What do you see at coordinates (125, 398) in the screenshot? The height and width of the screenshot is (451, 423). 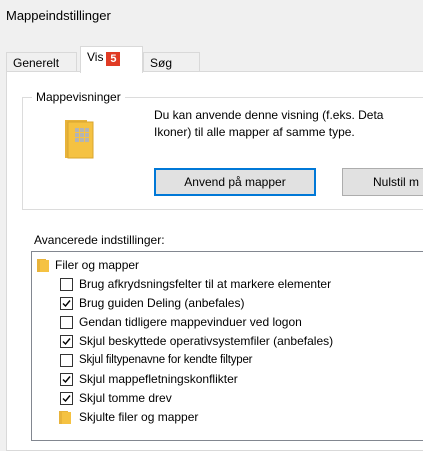 I see `tree-item-label: Skjul tomme drev` at bounding box center [125, 398].